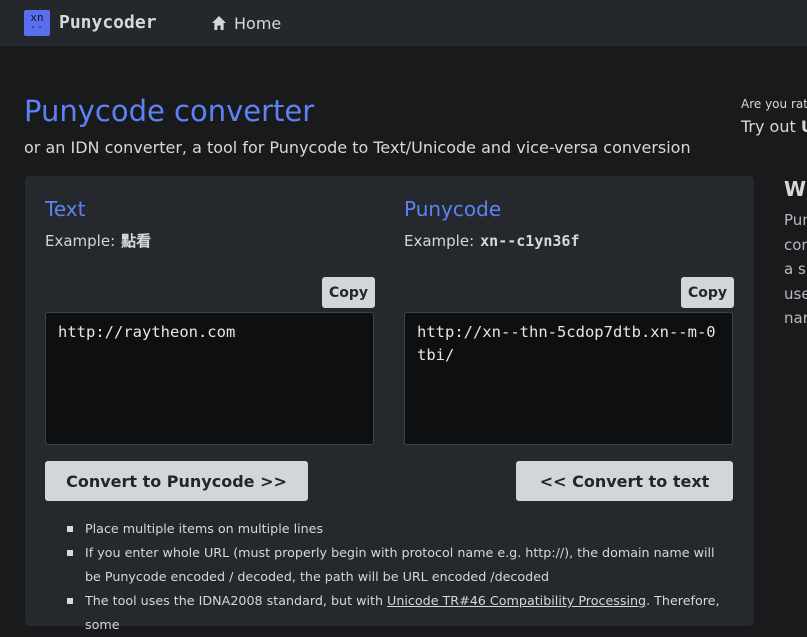 This screenshot has width=807, height=637. I want to click on convert-to-punycode-button: Convert to Punycode >>, so click(176, 481).